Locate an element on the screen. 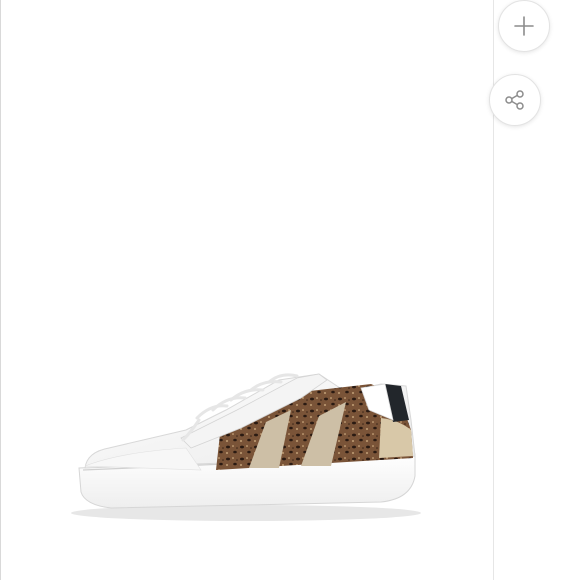 The height and width of the screenshot is (580, 580). plus-icon is located at coordinates (524, 26).